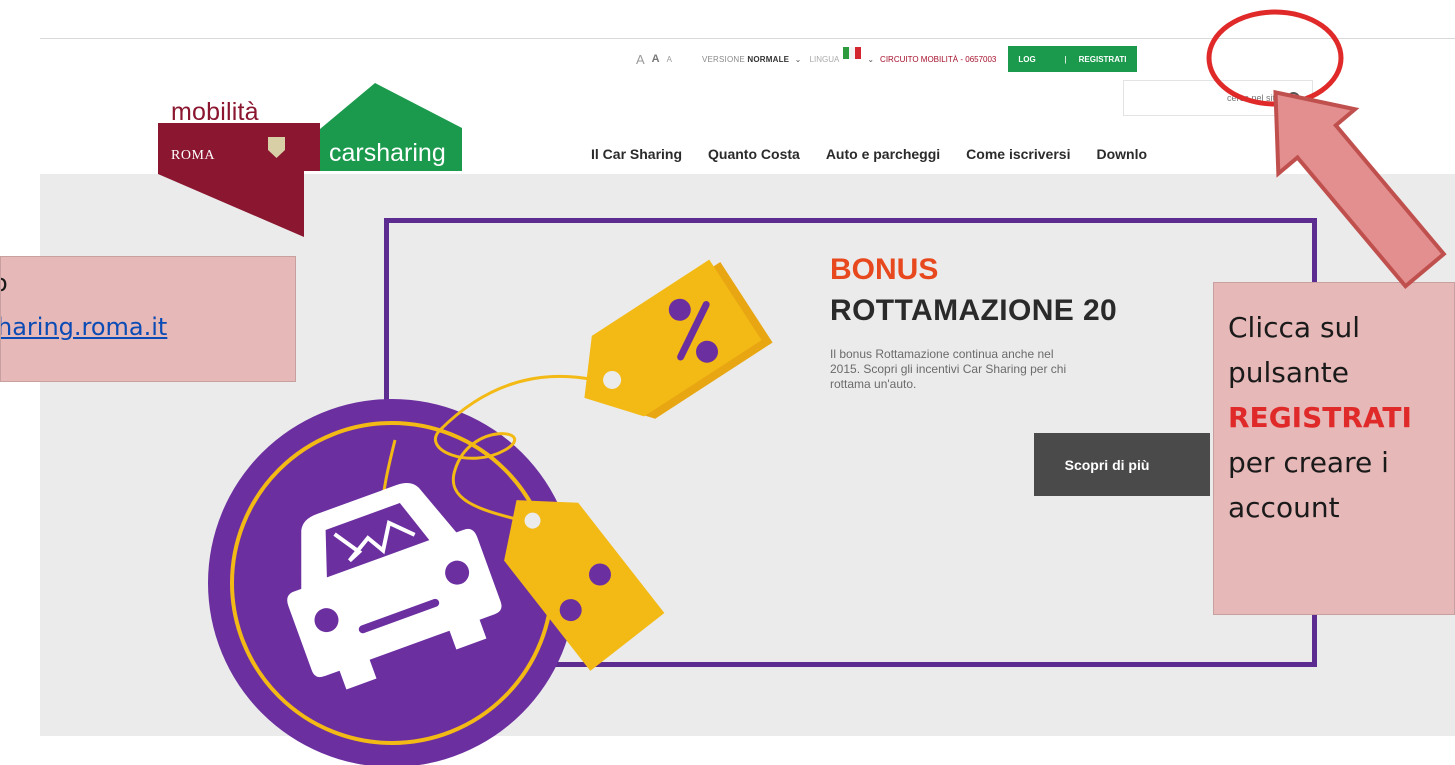  What do you see at coordinates (1294, 327) in the screenshot?
I see `annotation-line-1: Clicca sul` at bounding box center [1294, 327].